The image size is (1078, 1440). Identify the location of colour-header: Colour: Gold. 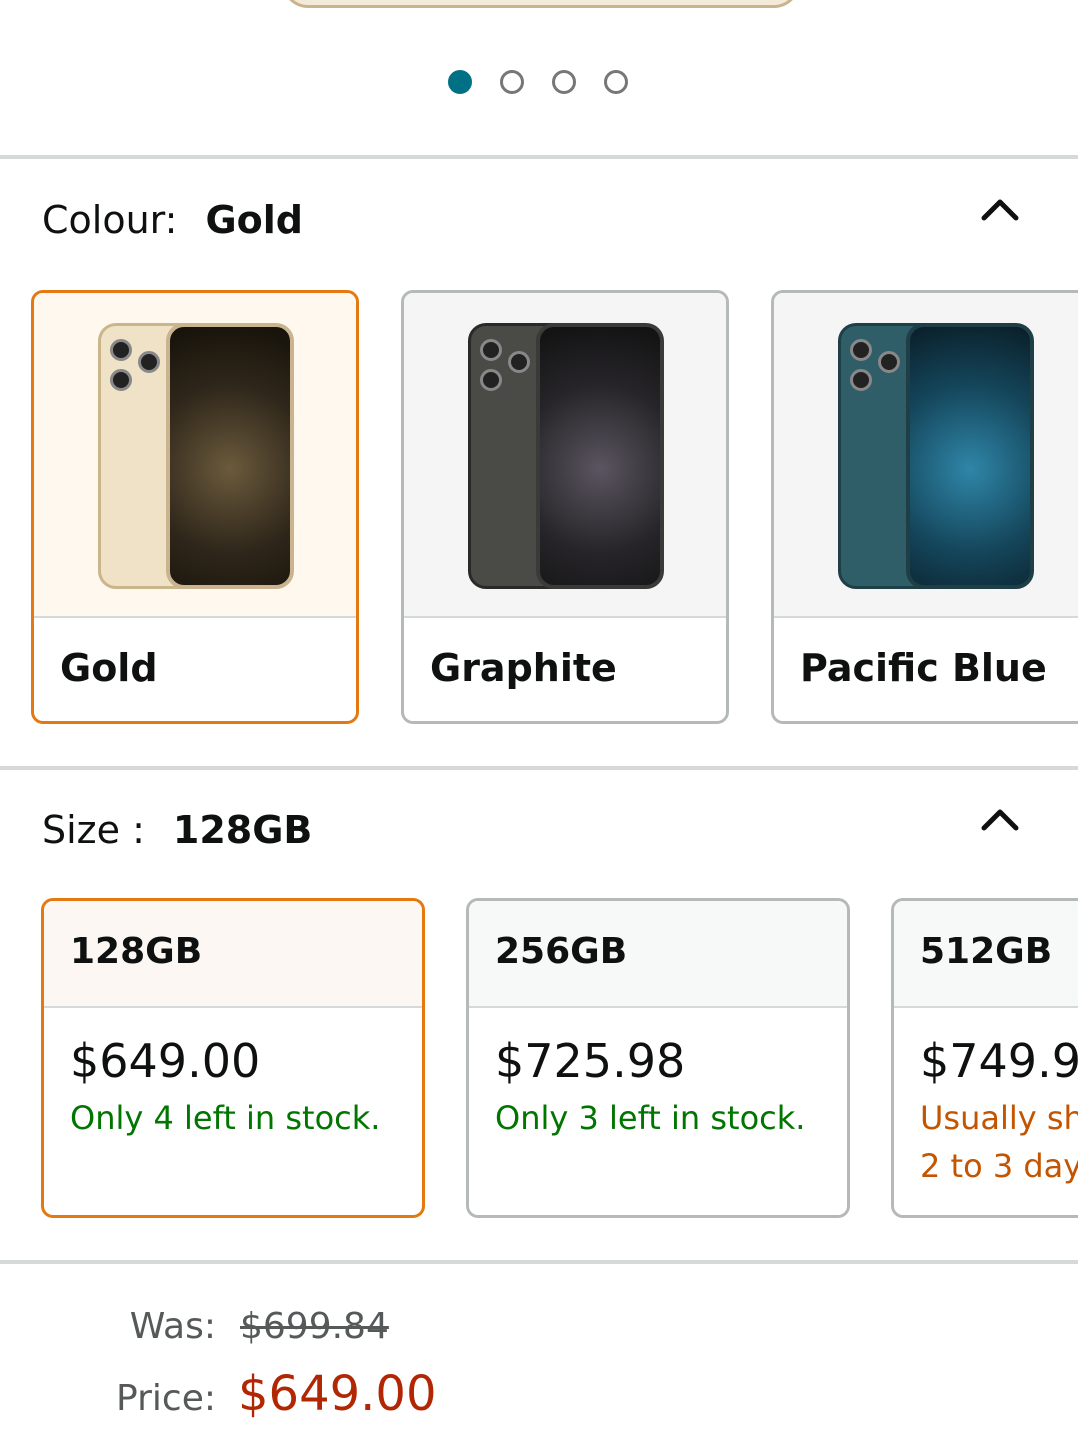
(172, 220).